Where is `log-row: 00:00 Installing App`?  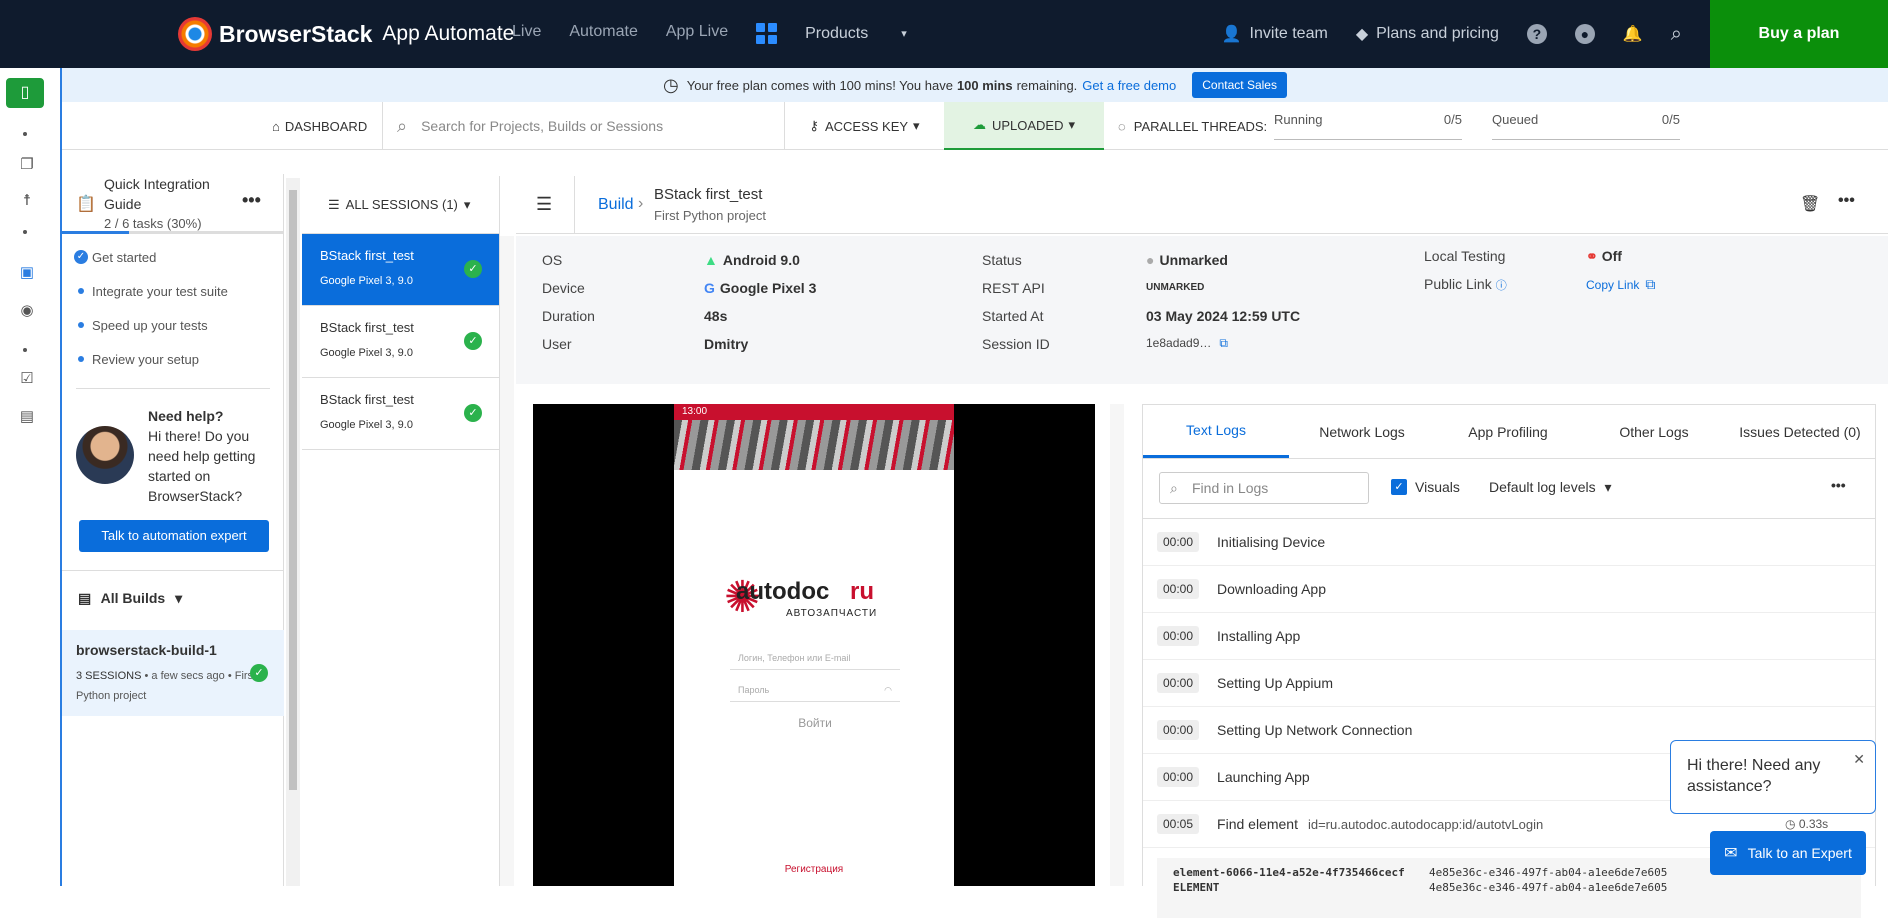
log-row: 00:00 Installing App is located at coordinates (1509, 636).